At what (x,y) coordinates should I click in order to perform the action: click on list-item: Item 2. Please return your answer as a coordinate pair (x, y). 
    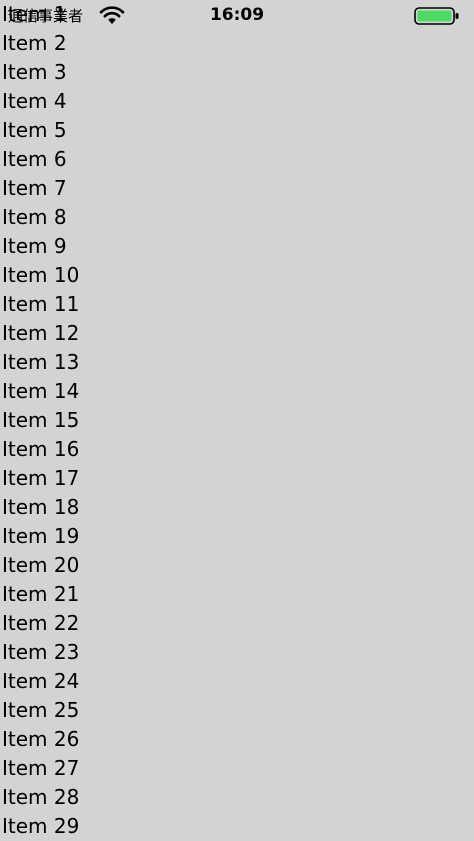
    Looking at the image, I should click on (237, 43).